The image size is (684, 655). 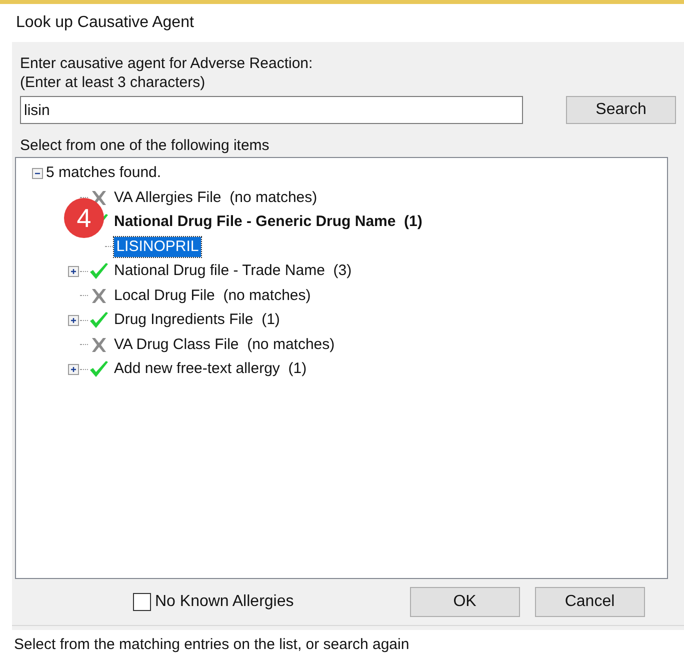 What do you see at coordinates (210, 369) in the screenshot?
I see `tree-item: Add new free-text allergy (1)` at bounding box center [210, 369].